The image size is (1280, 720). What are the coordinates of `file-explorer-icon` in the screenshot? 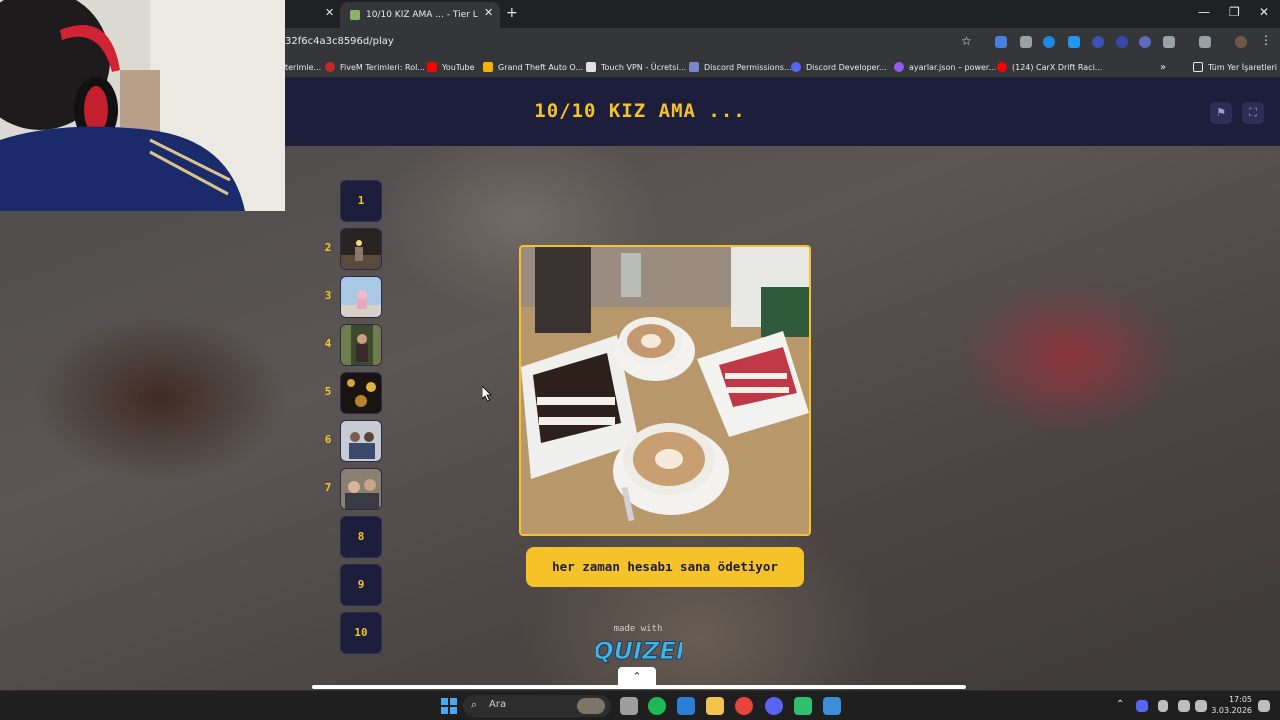 It's located at (715, 706).